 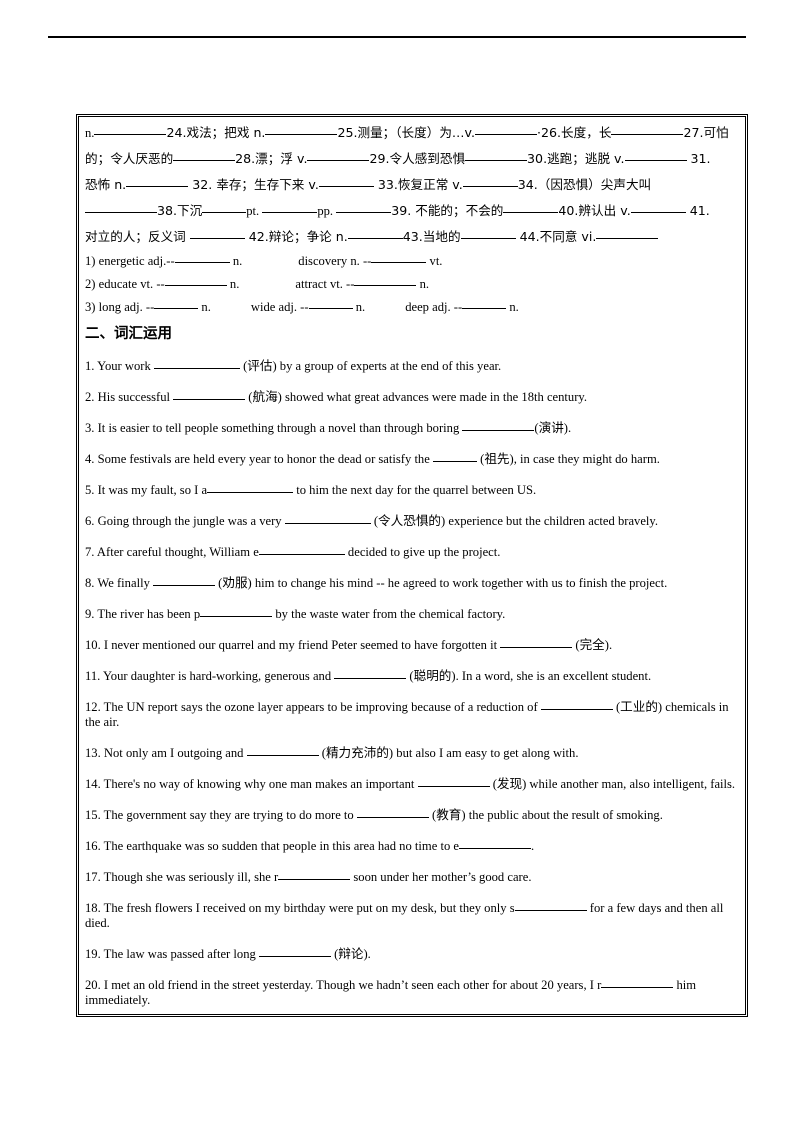 I want to click on derivation-number: 2), so click(x=90, y=284).